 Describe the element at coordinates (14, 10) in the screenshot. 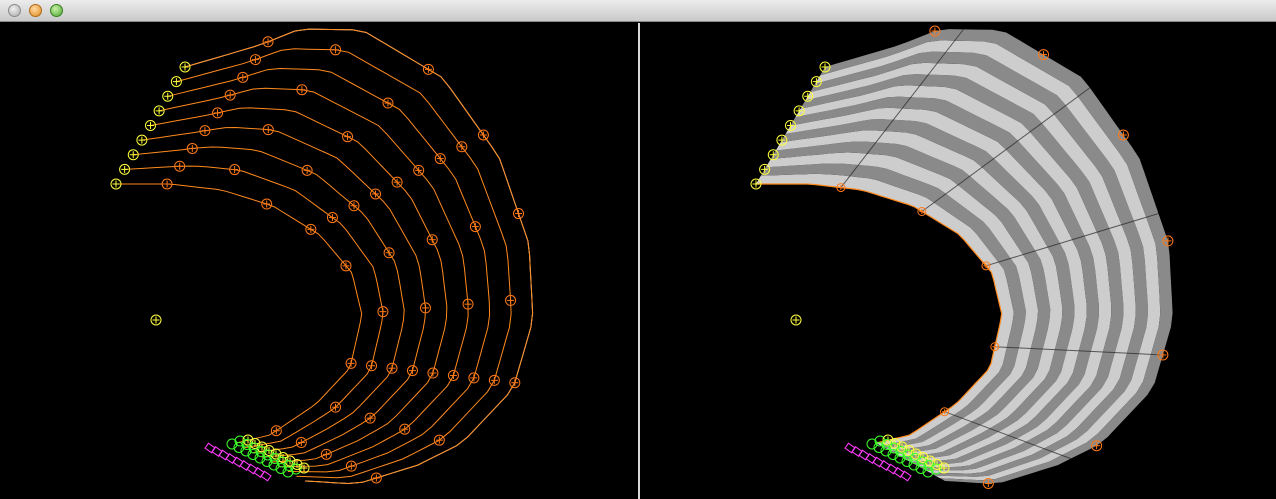

I see `close-window-button` at that location.